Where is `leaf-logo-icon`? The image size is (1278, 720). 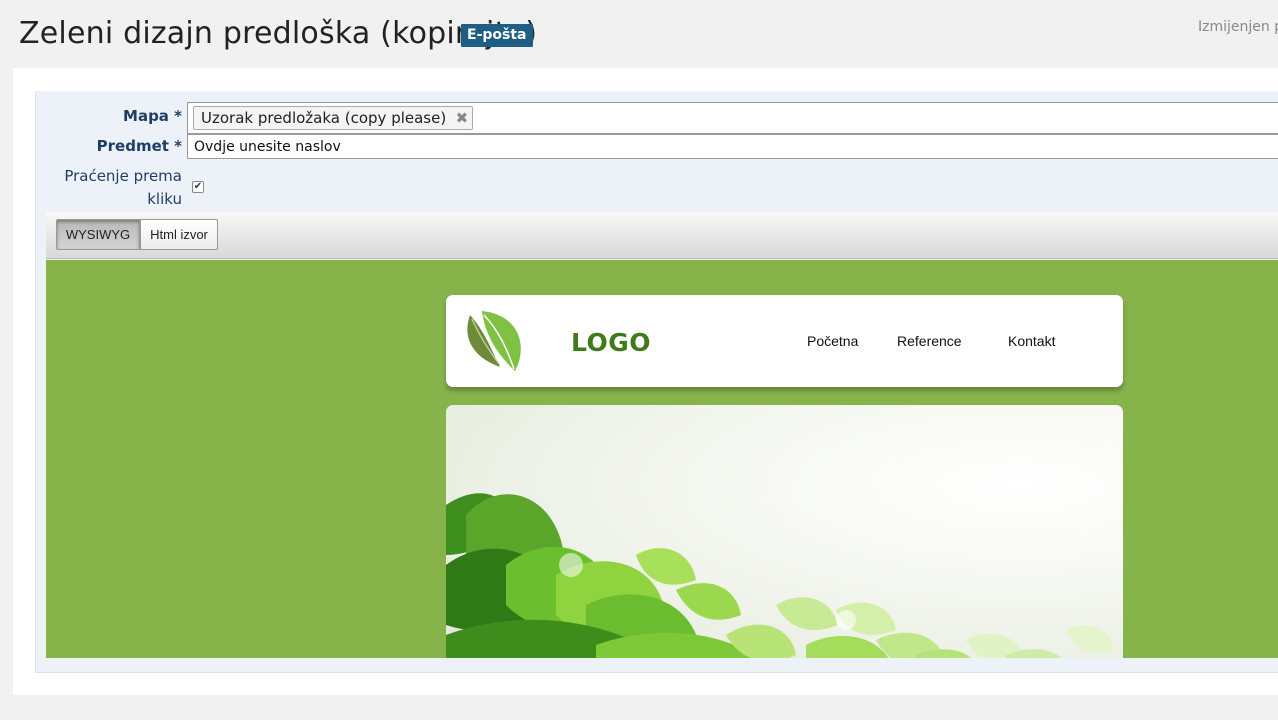 leaf-logo-icon is located at coordinates (494, 341).